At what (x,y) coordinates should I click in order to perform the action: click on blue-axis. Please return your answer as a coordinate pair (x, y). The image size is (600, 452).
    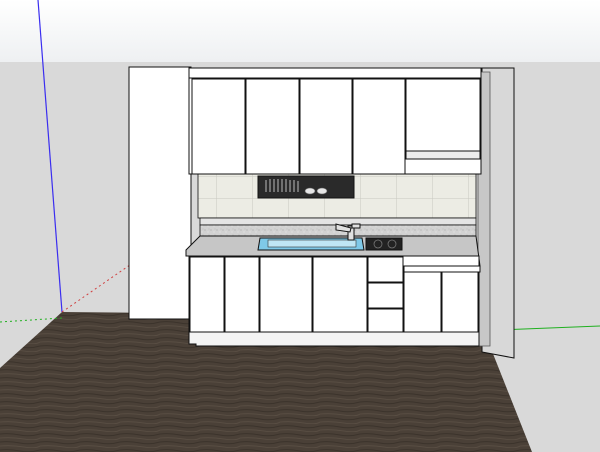
    Looking at the image, I should click on (50, 156).